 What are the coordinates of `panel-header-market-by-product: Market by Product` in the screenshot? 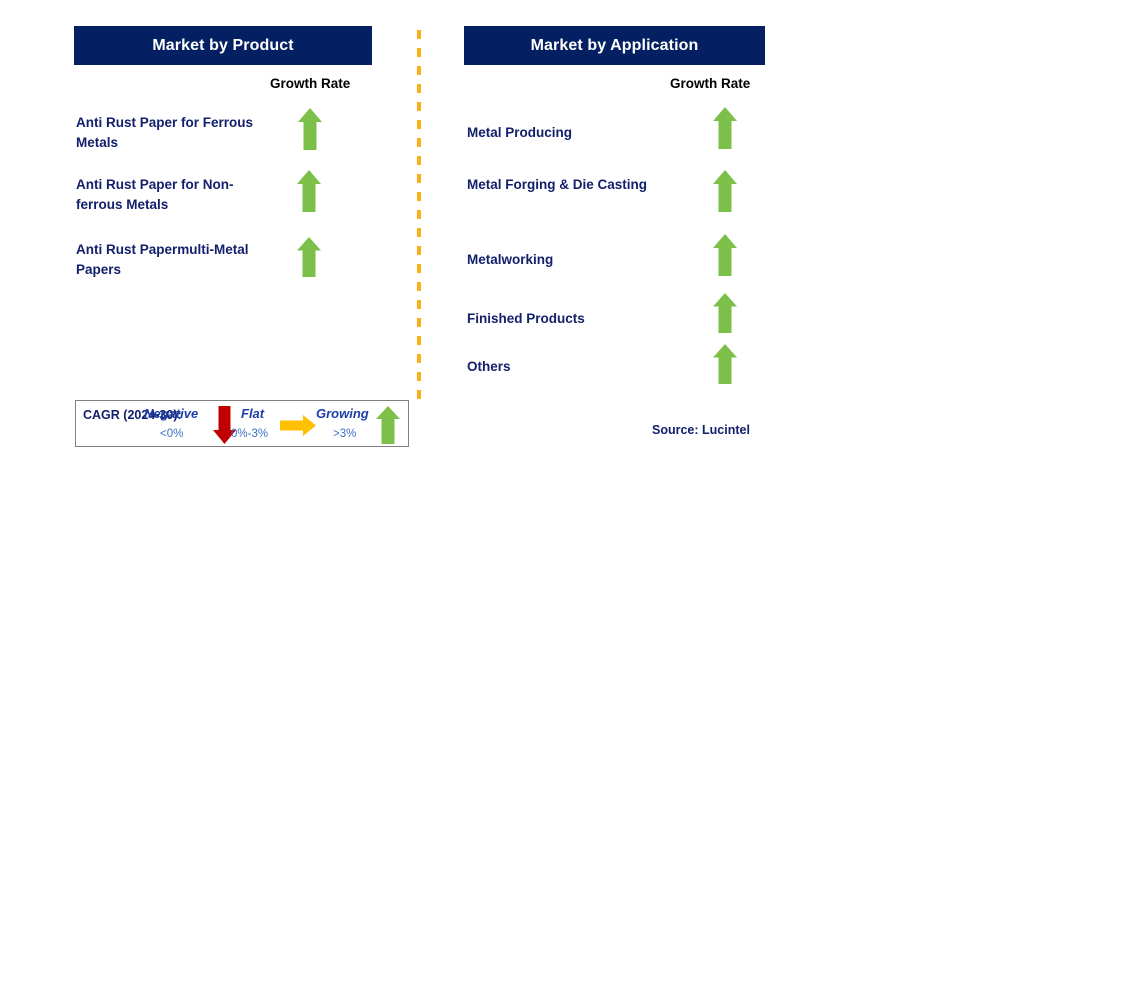 It's located at (223, 45).